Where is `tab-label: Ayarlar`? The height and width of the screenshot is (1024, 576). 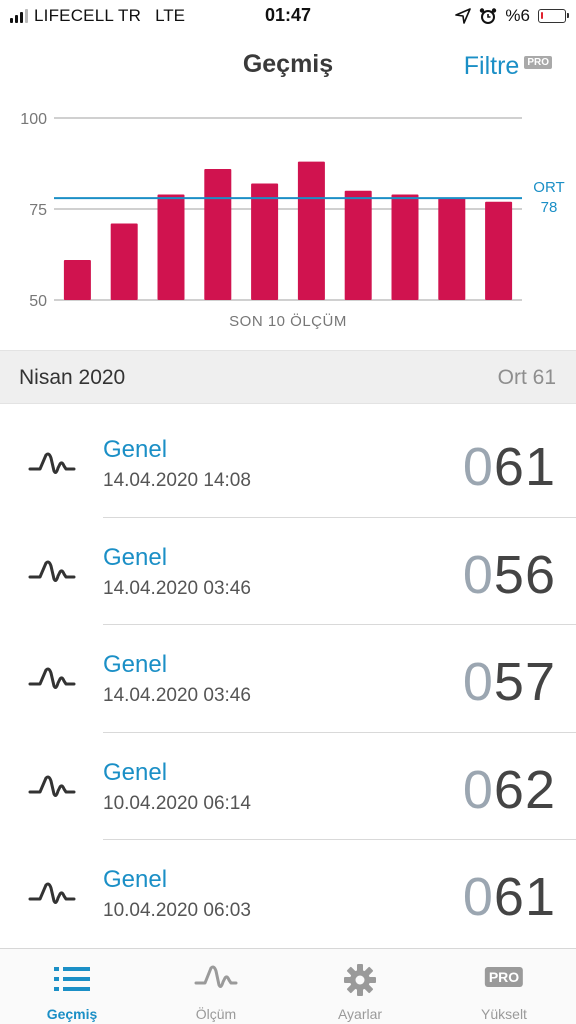
tab-label: Ayarlar is located at coordinates (360, 1014).